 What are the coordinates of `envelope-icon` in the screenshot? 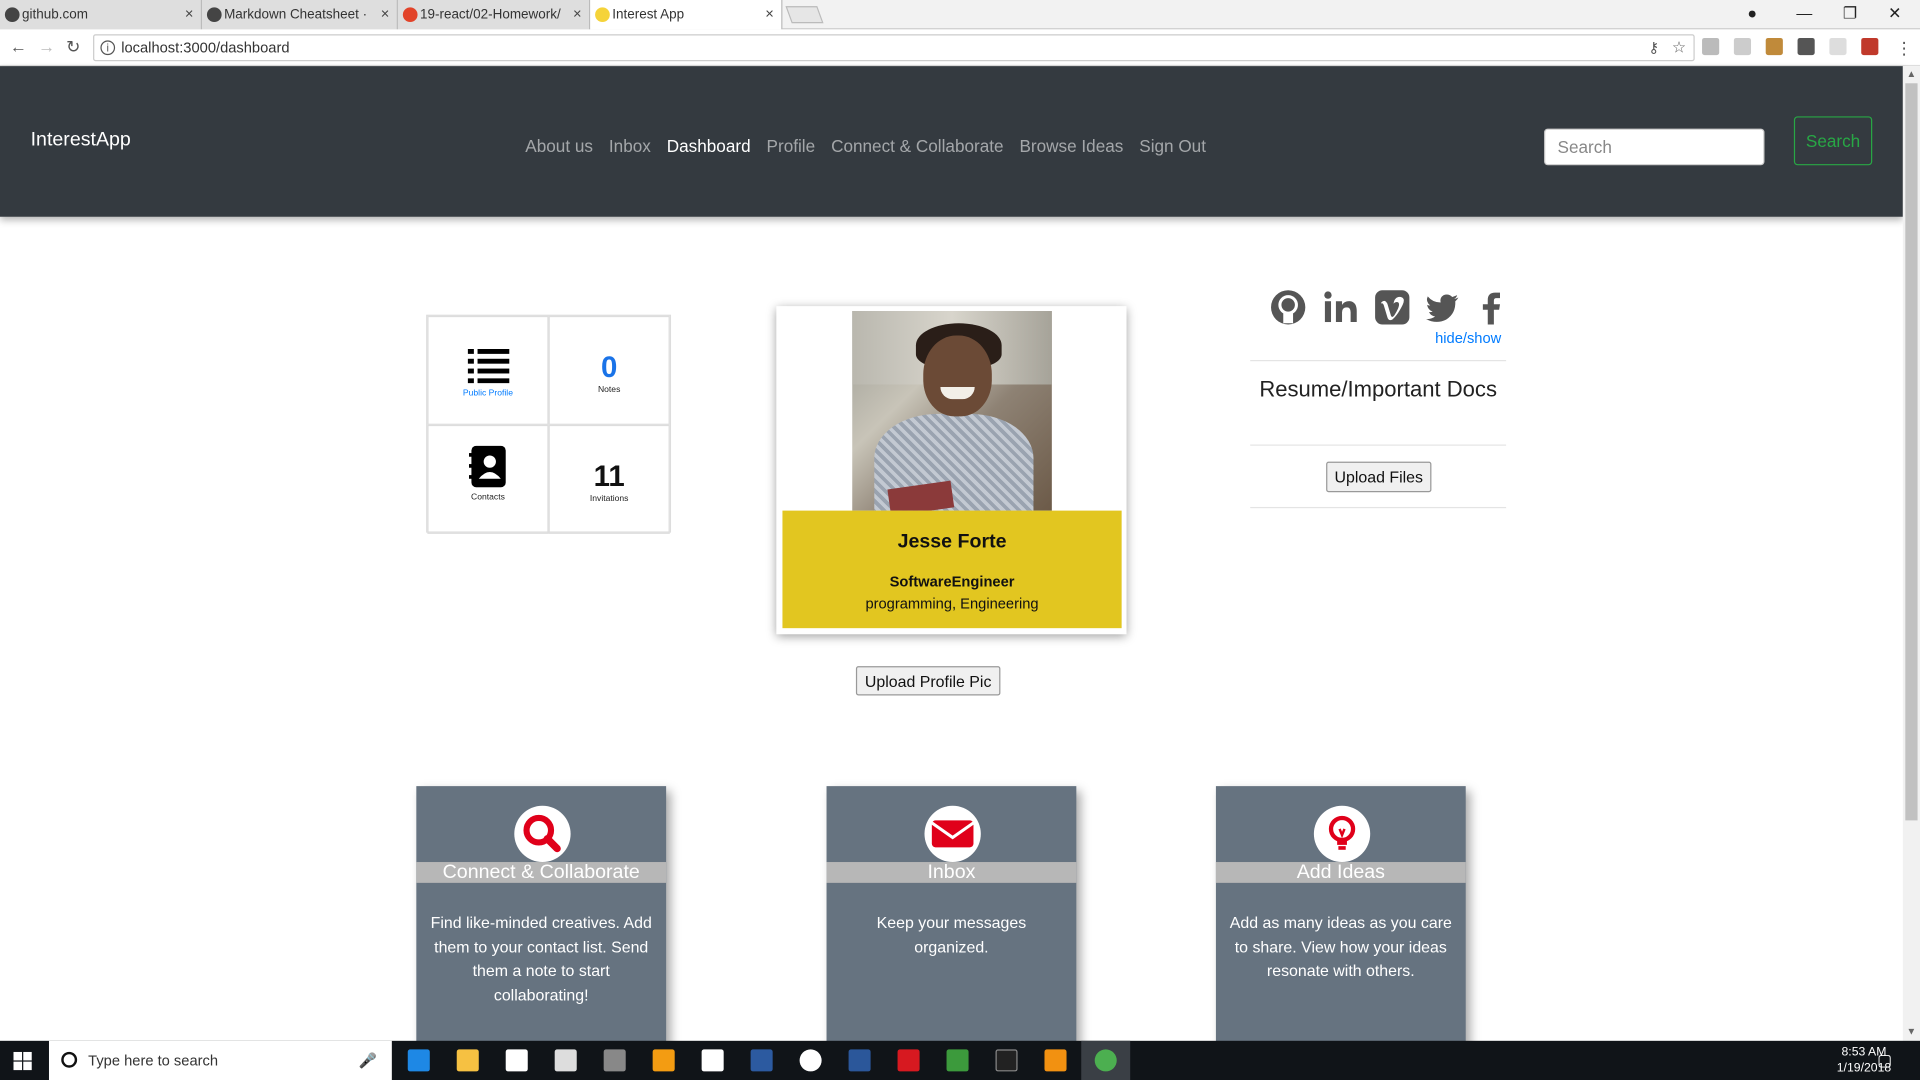 It's located at (952, 834).